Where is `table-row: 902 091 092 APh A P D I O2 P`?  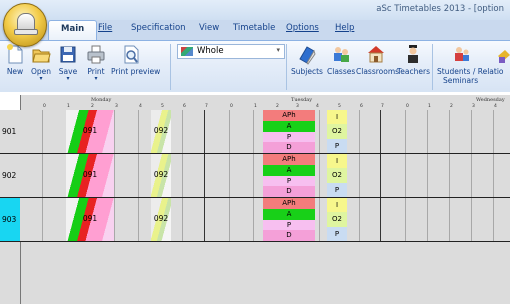 table-row: 902 091 092 APh A P D I O2 P is located at coordinates (255, 176).